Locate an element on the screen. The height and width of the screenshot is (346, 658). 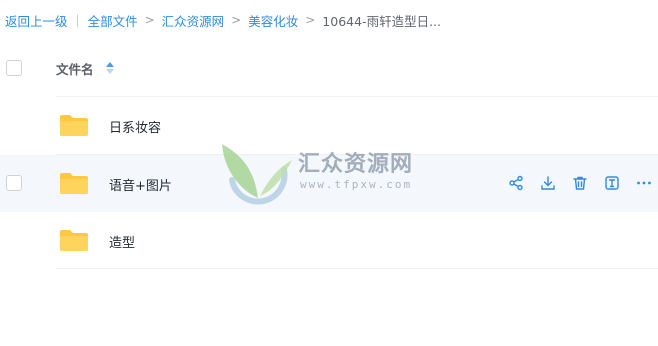
share-icon is located at coordinates (516, 183).